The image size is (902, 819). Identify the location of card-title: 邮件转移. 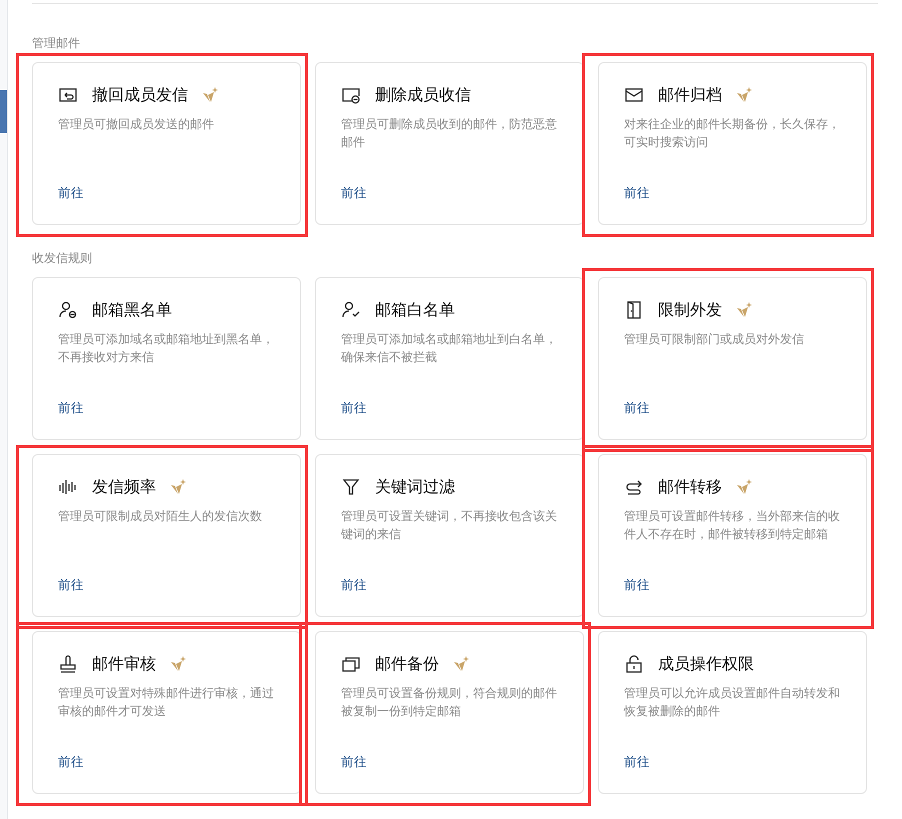
(690, 487).